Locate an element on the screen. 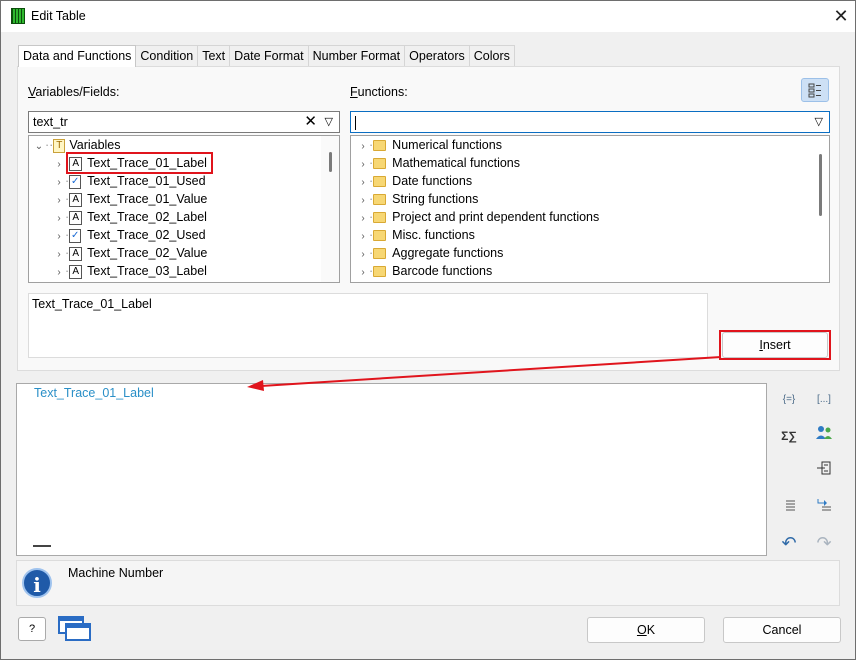 The height and width of the screenshot is (660, 856). tree-item: › · A Text_Trace_01_Value is located at coordinates (130, 199).